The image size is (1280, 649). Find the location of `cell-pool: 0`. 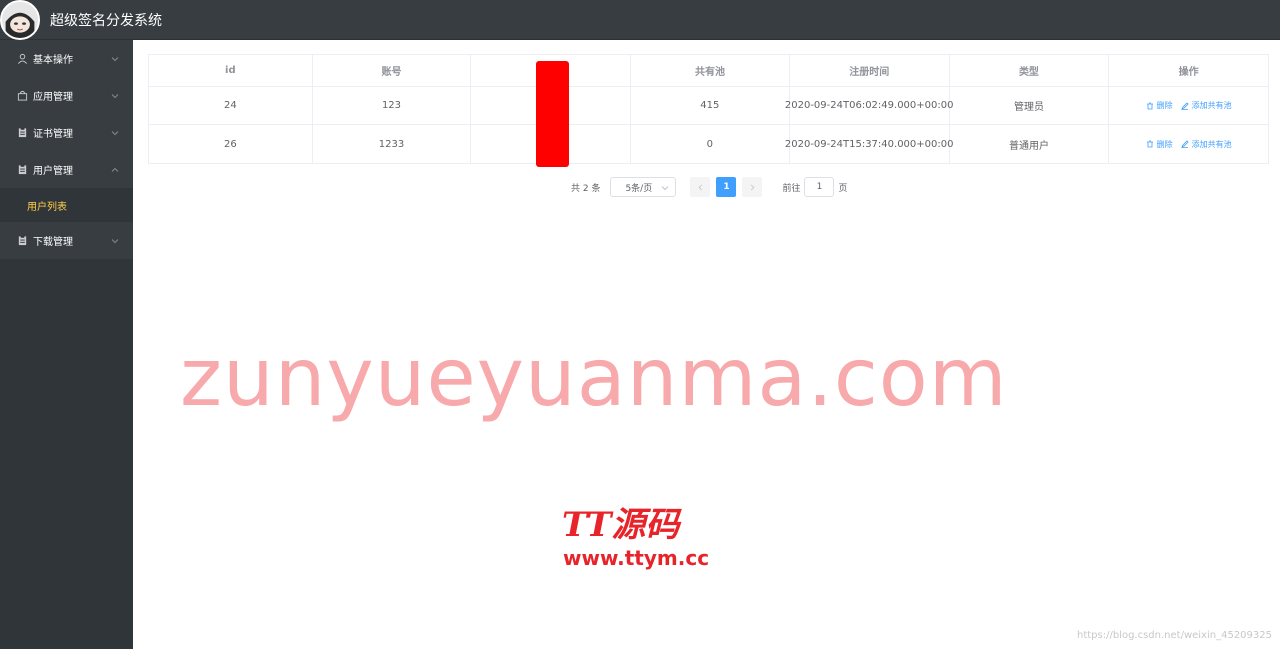

cell-pool: 0 is located at coordinates (710, 144).